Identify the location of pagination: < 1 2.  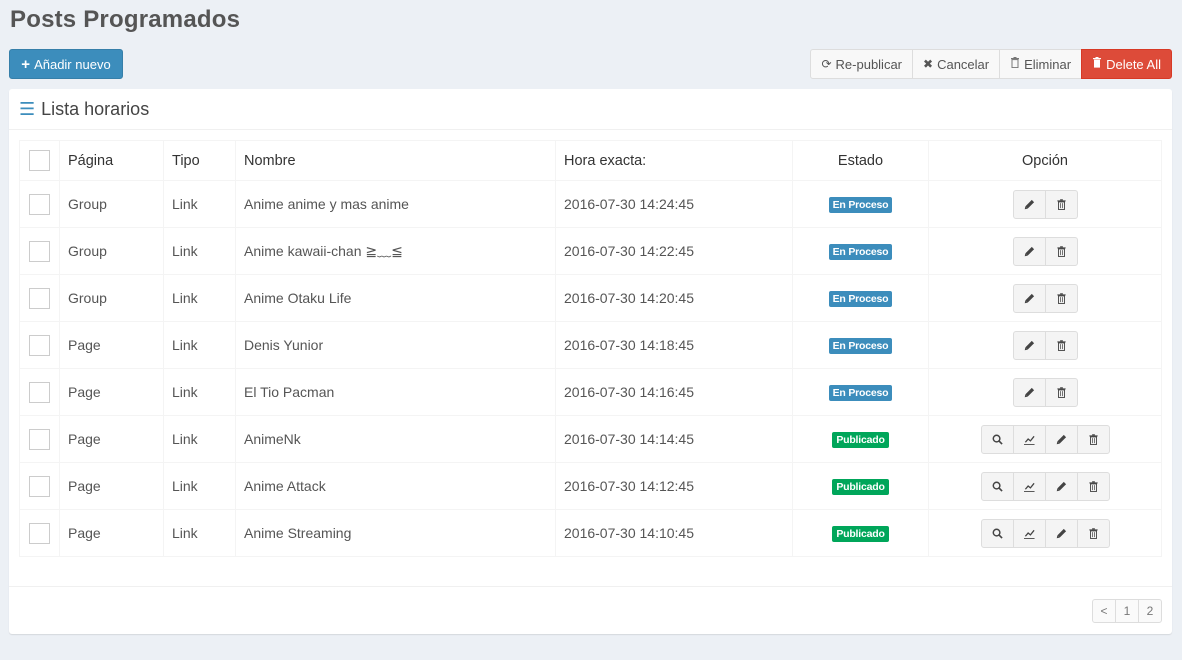
(1127, 611).